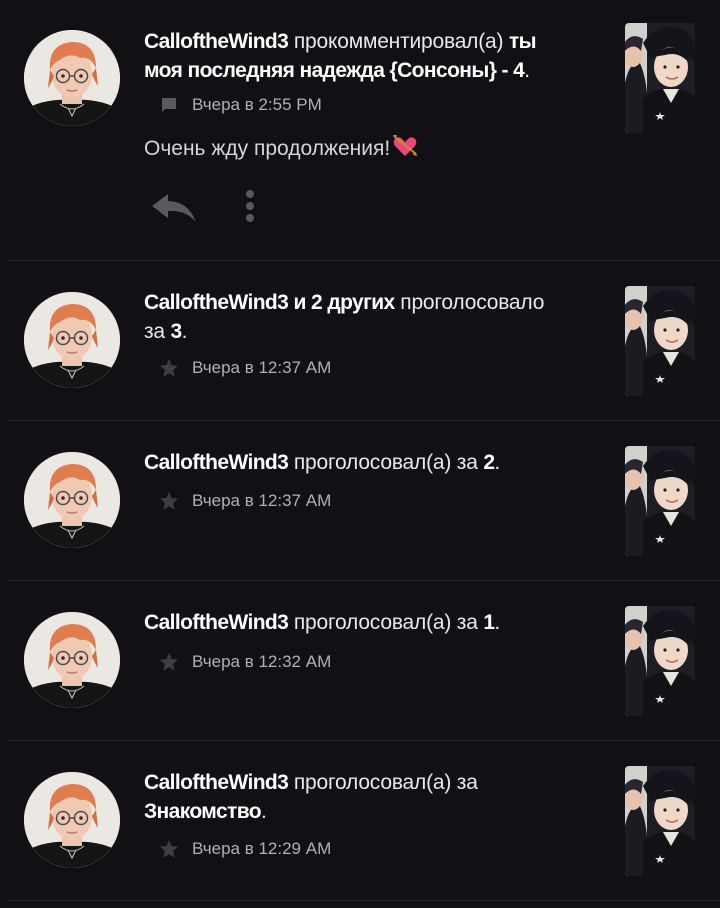  What do you see at coordinates (405, 150) in the screenshot?
I see `heart-arrow-emoji` at bounding box center [405, 150].